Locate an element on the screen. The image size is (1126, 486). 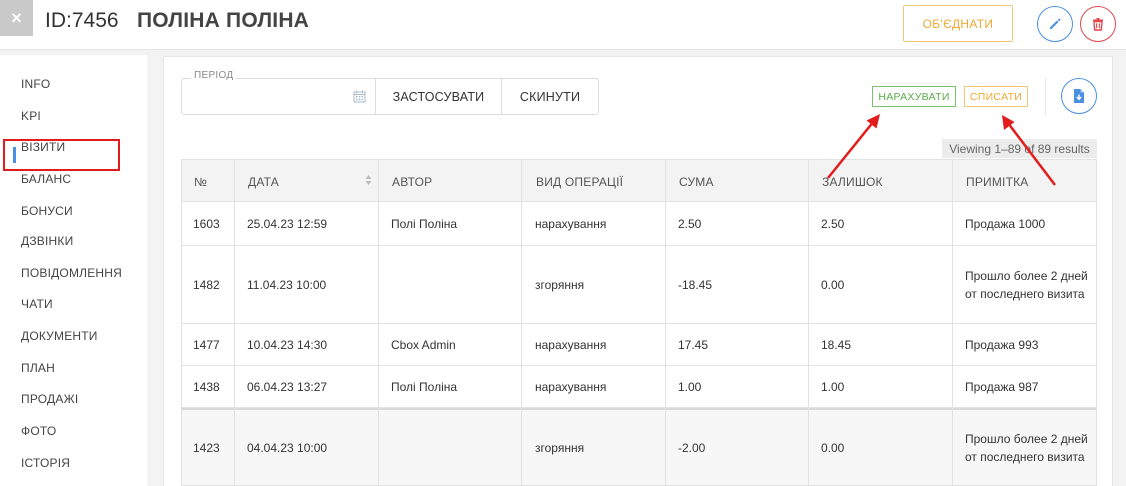
col-header-balance: ЗАЛИШОК is located at coordinates (852, 181).